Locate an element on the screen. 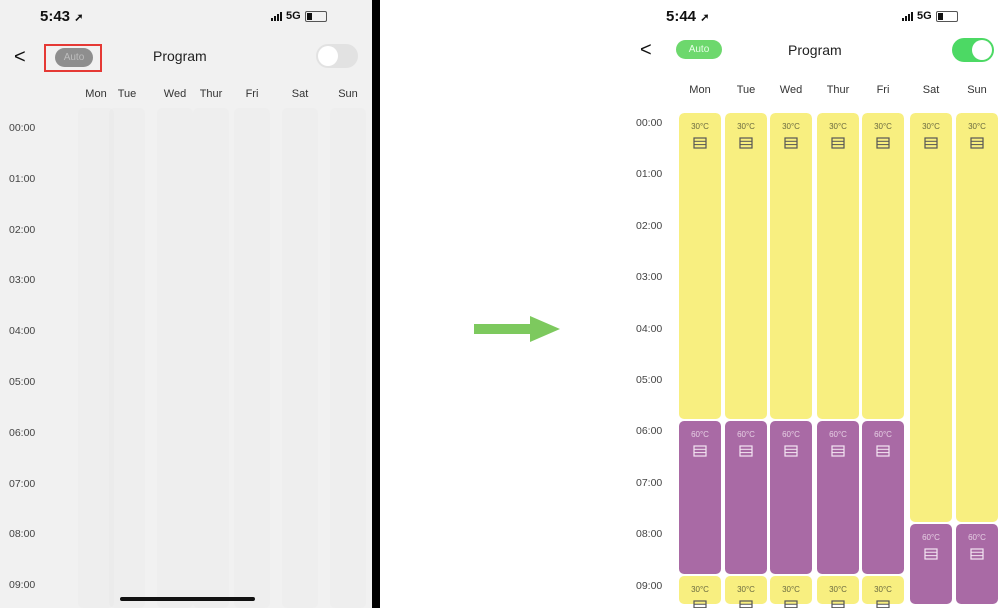  day-label-tue: Tue is located at coordinates (746, 90).